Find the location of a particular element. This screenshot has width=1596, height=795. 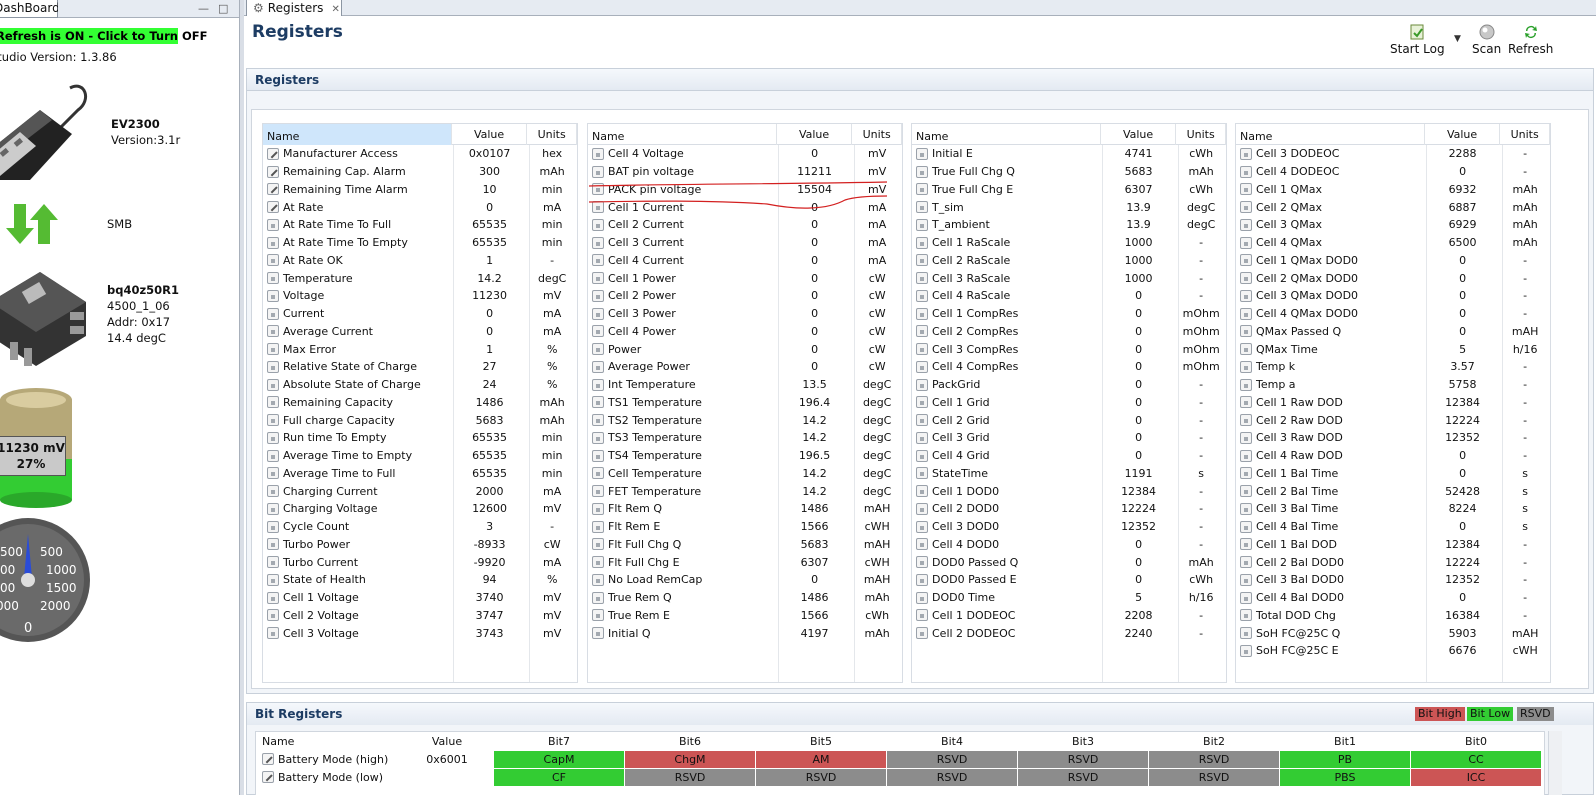

register-name: T_sim is located at coordinates (1006, 207).